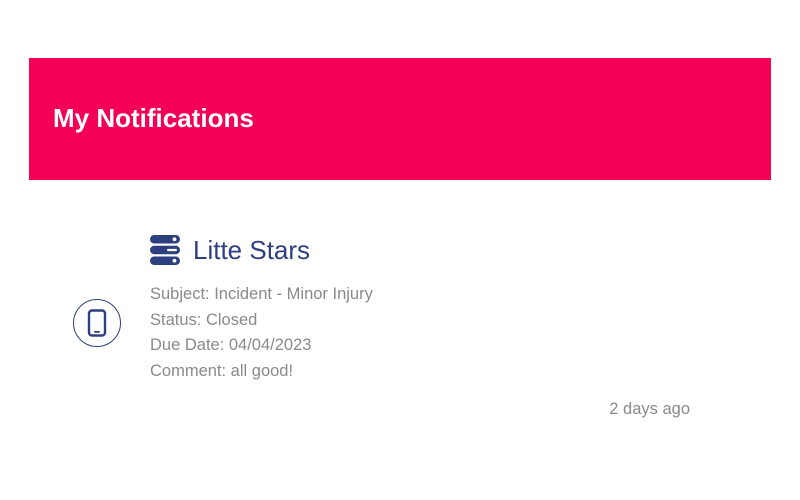 The image size is (800, 500). Describe the element at coordinates (97, 323) in the screenshot. I see `mobile-phone-icon` at that location.